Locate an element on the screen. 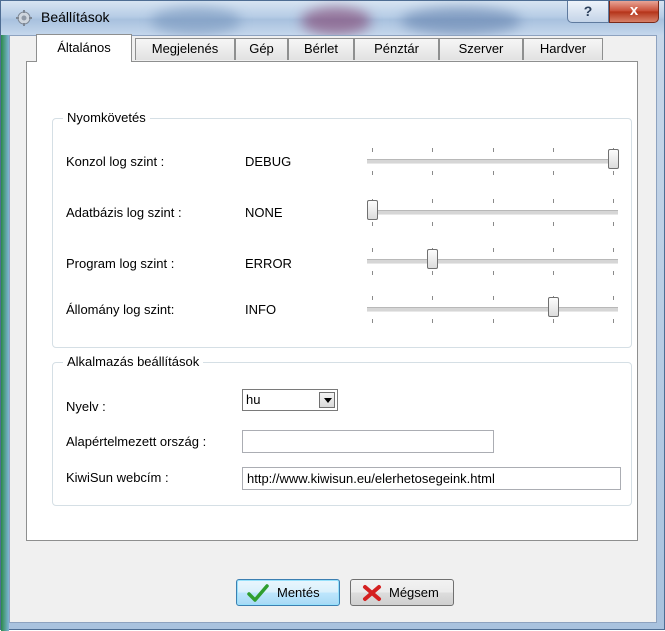 The height and width of the screenshot is (631, 665). tab-megjelenes: Megjelenés is located at coordinates (185, 49).